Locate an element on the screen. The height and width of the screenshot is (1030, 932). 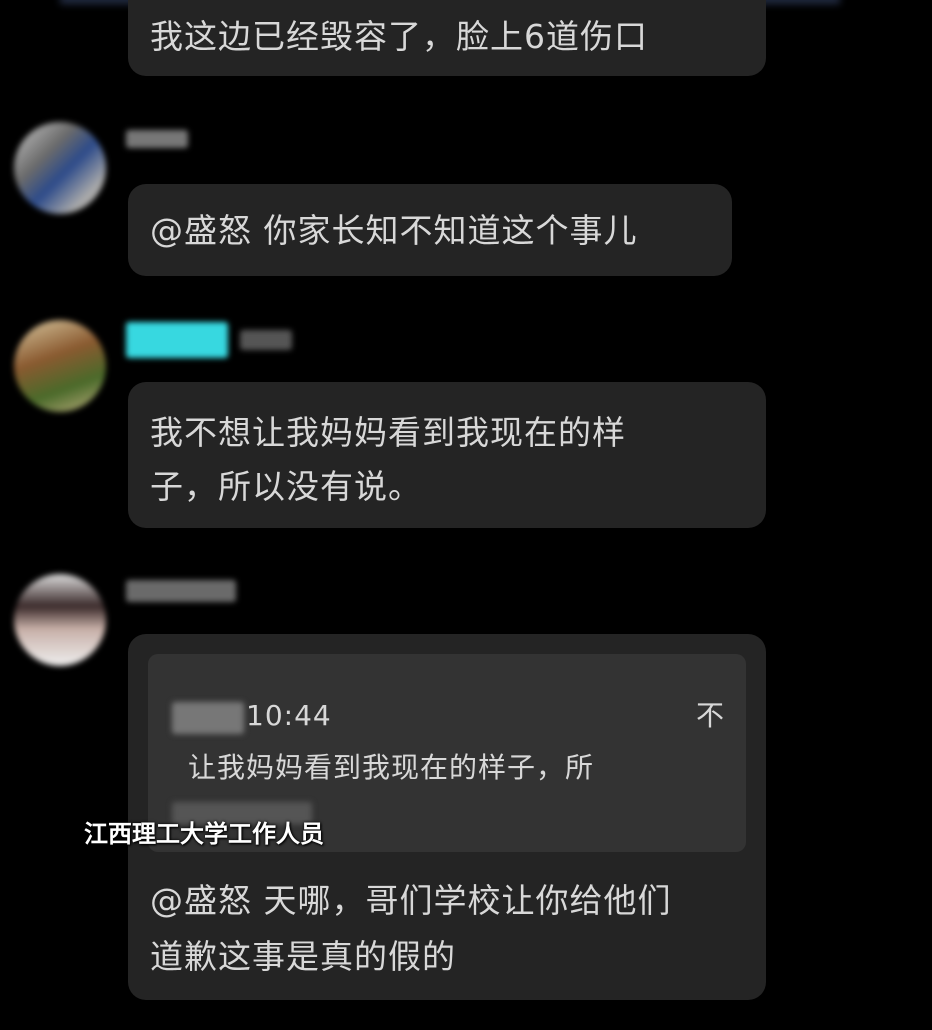
quoted-flag: 不 is located at coordinates (711, 715).